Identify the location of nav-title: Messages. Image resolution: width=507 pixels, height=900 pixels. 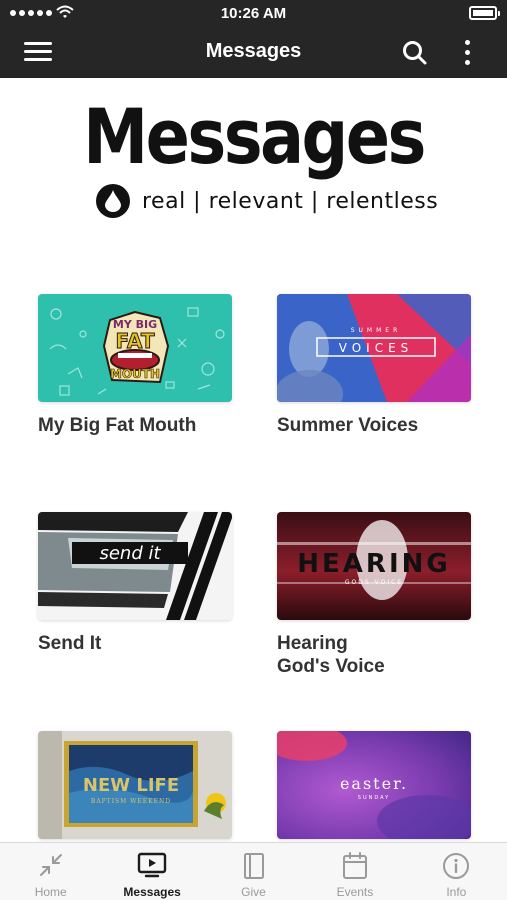
(253, 51).